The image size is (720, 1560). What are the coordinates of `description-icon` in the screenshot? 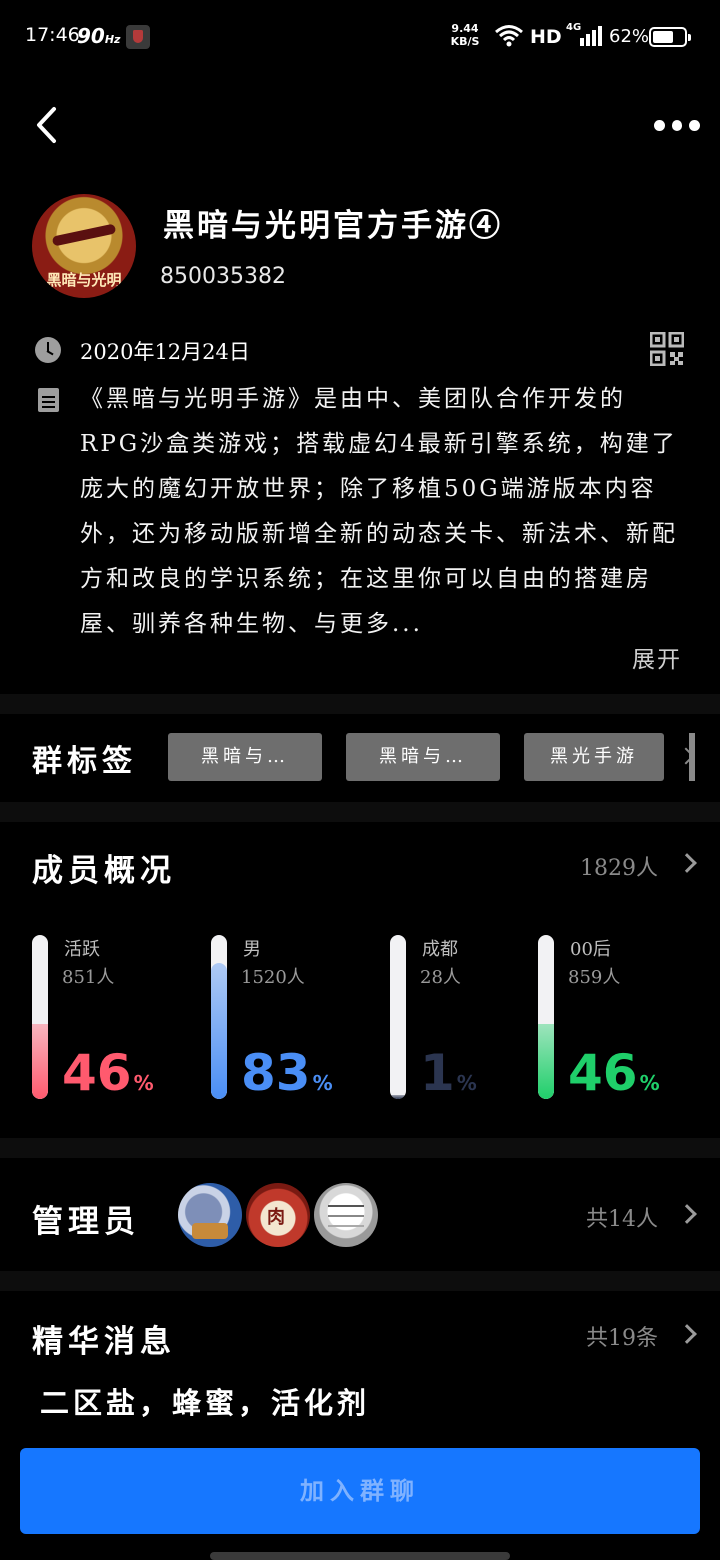 It's located at (48, 400).